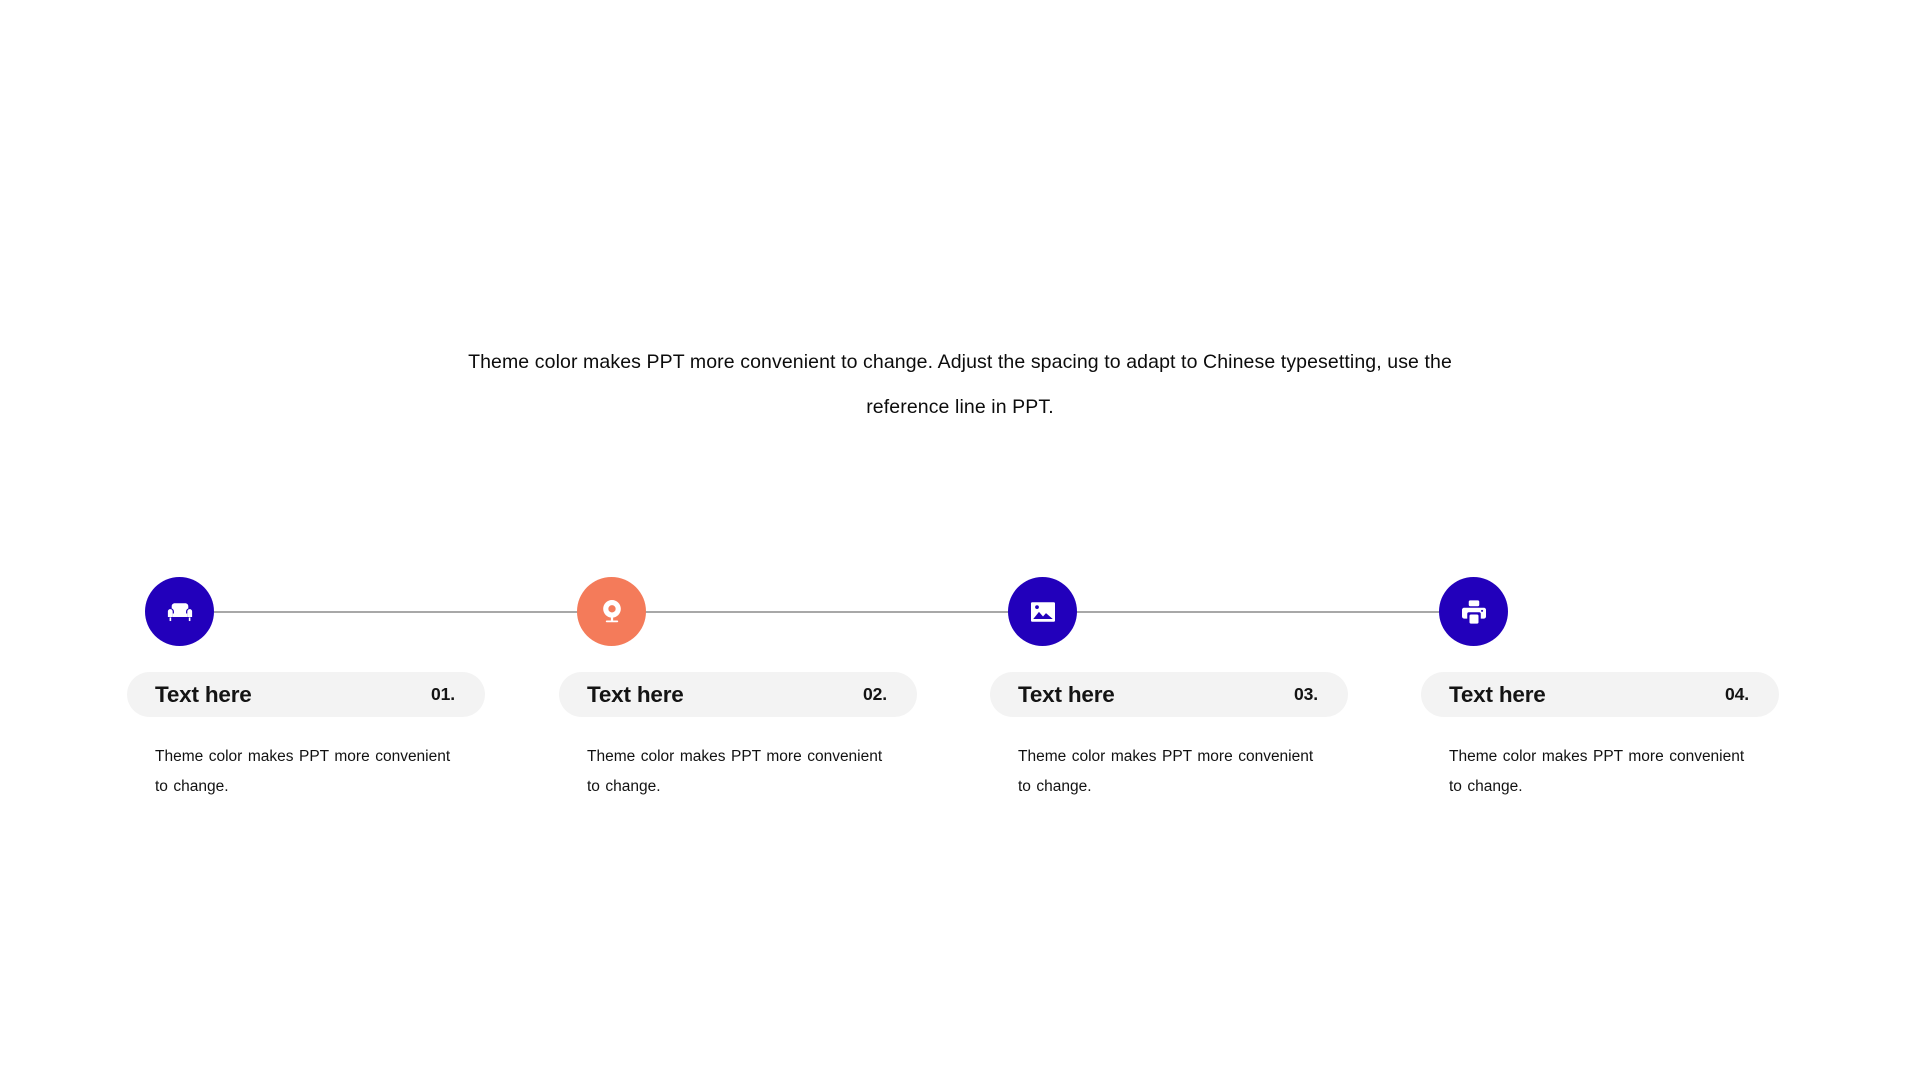 This screenshot has height=1080, width=1920. I want to click on printer-icon, so click(1474, 612).